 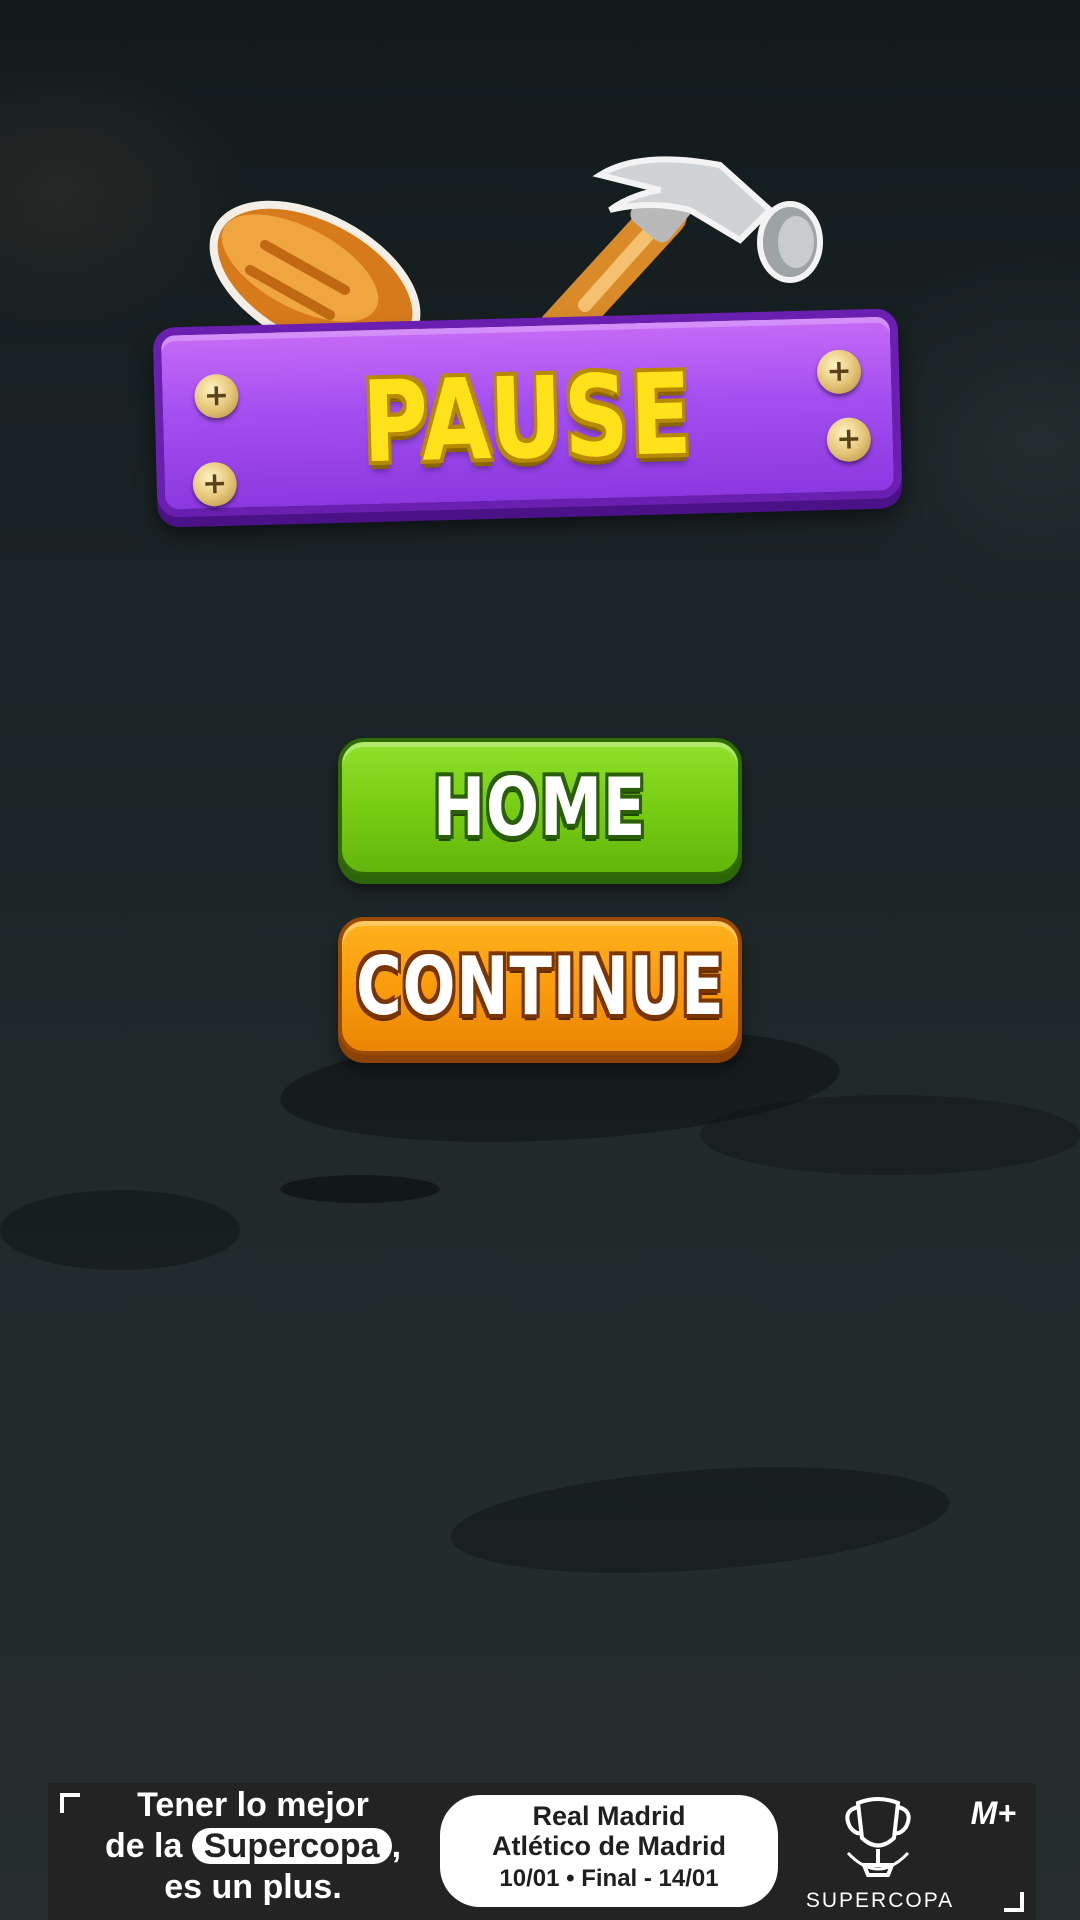 I want to click on ad-slogan-line2: de la Supercopa,, so click(x=253, y=1846).